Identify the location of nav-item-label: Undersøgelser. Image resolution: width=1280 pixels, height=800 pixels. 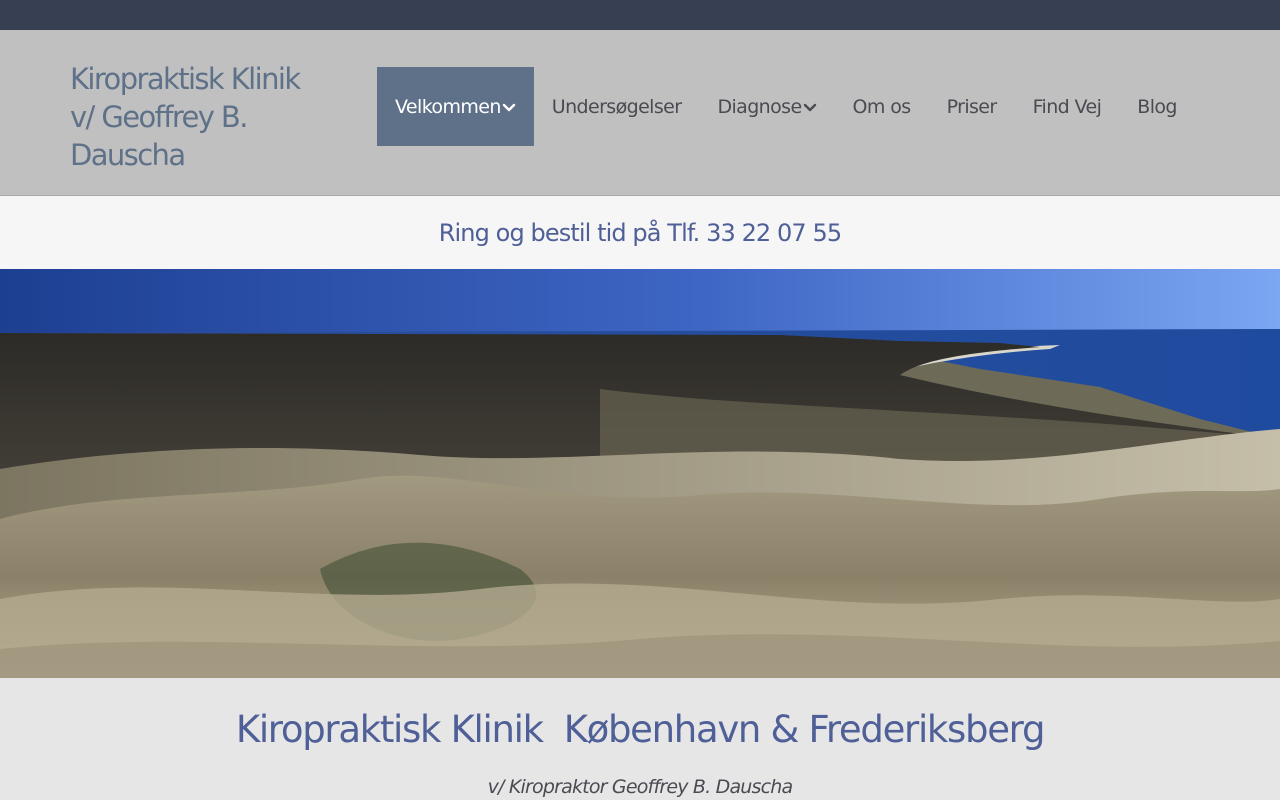
(616, 106).